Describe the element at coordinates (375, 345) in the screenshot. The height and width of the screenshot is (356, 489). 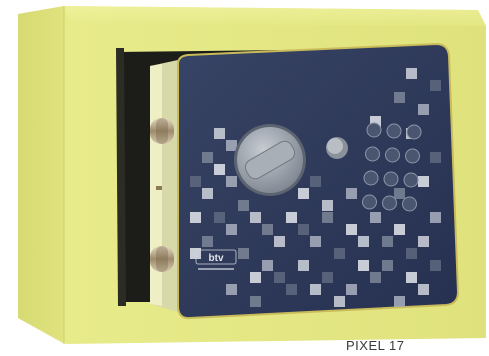
I see `product-caption: PIXEL 17` at that location.